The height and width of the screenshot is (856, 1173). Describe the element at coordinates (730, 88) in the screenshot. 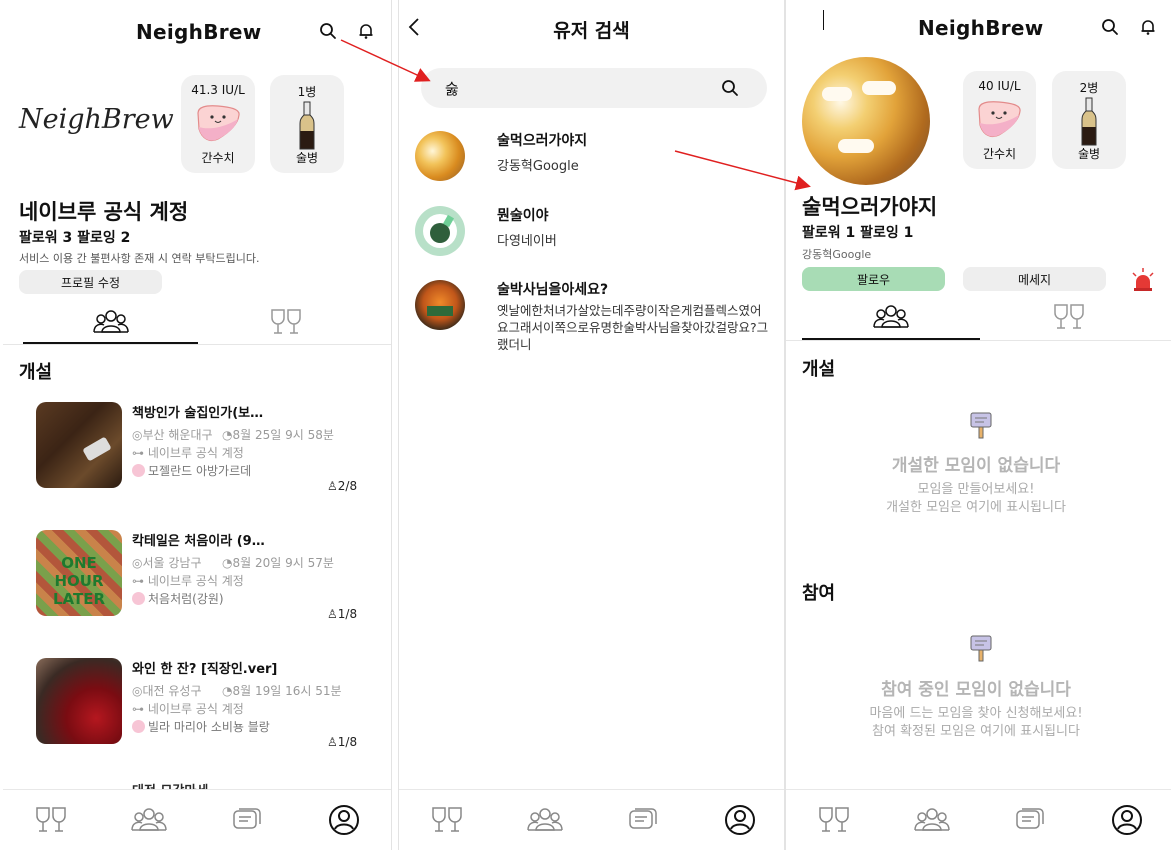

I see `search-submit-icon` at that location.